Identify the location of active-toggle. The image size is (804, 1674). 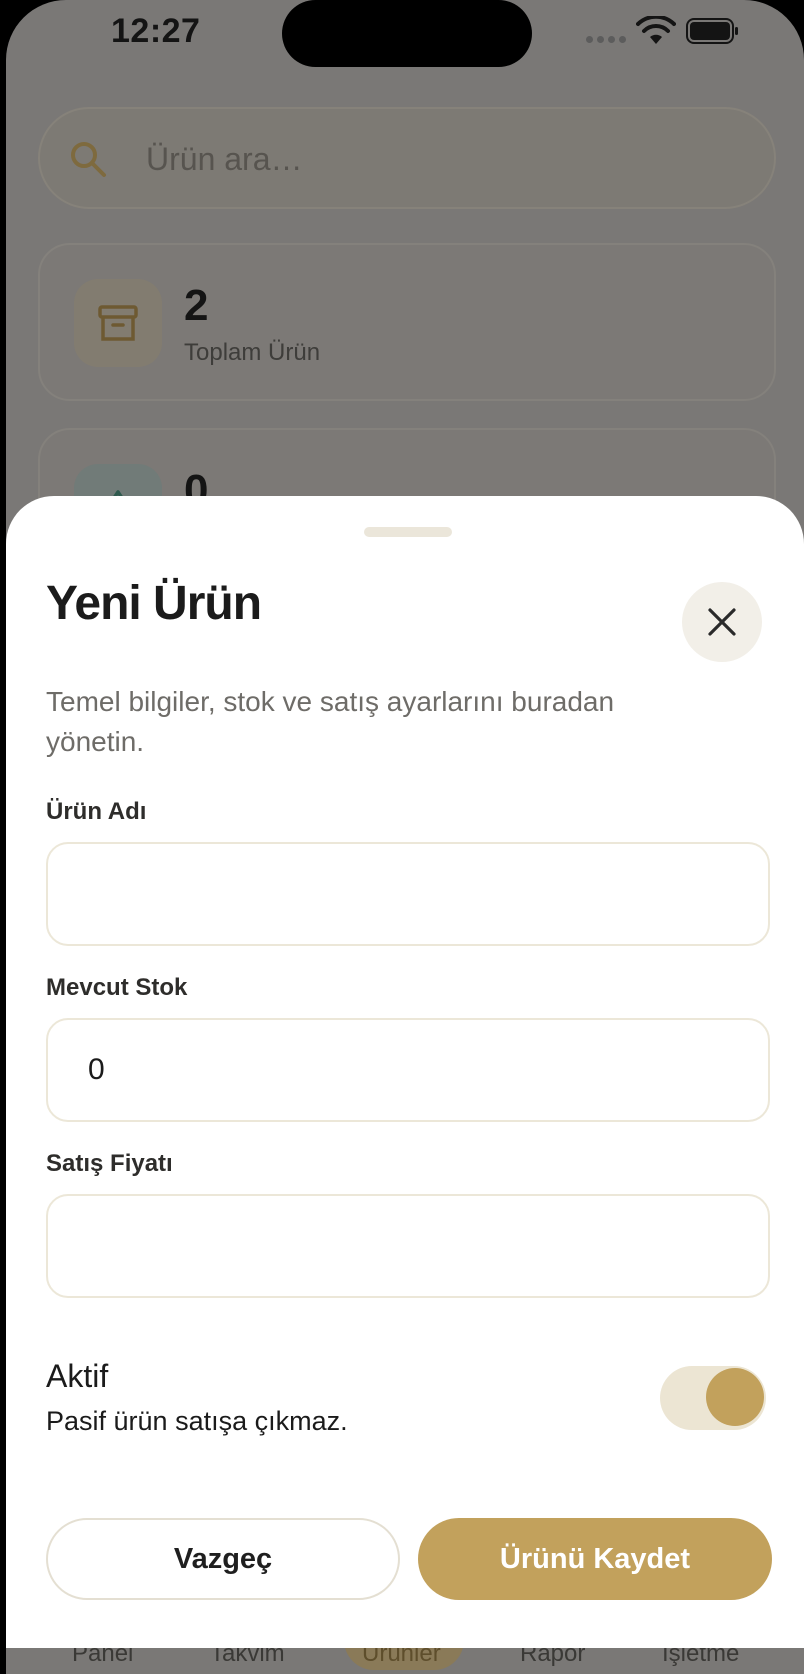
(713, 1398).